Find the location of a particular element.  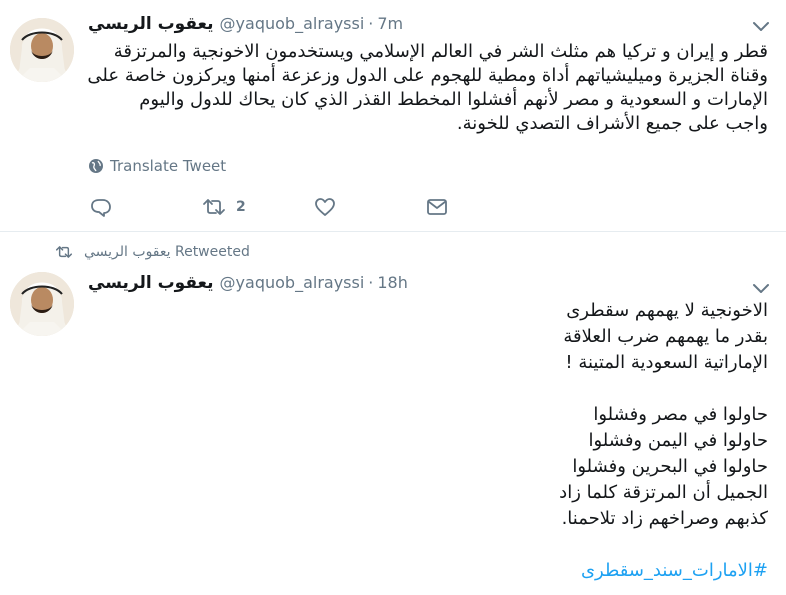

translate-label: Translate Tweet is located at coordinates (168, 166).